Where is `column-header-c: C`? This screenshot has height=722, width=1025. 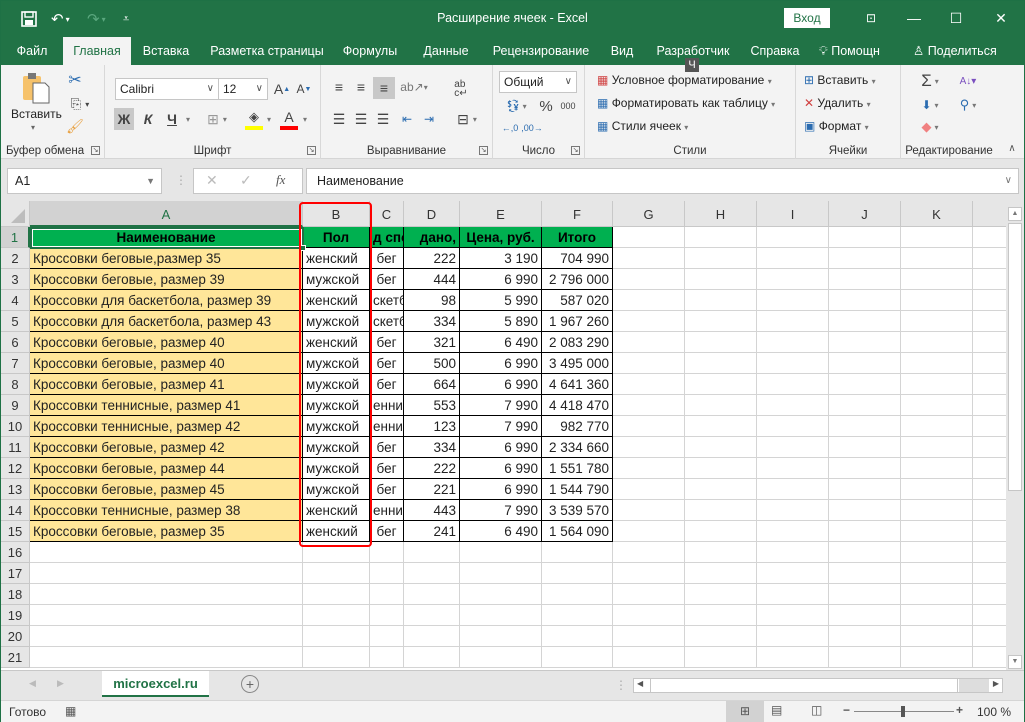
column-header-c: C is located at coordinates (387, 214).